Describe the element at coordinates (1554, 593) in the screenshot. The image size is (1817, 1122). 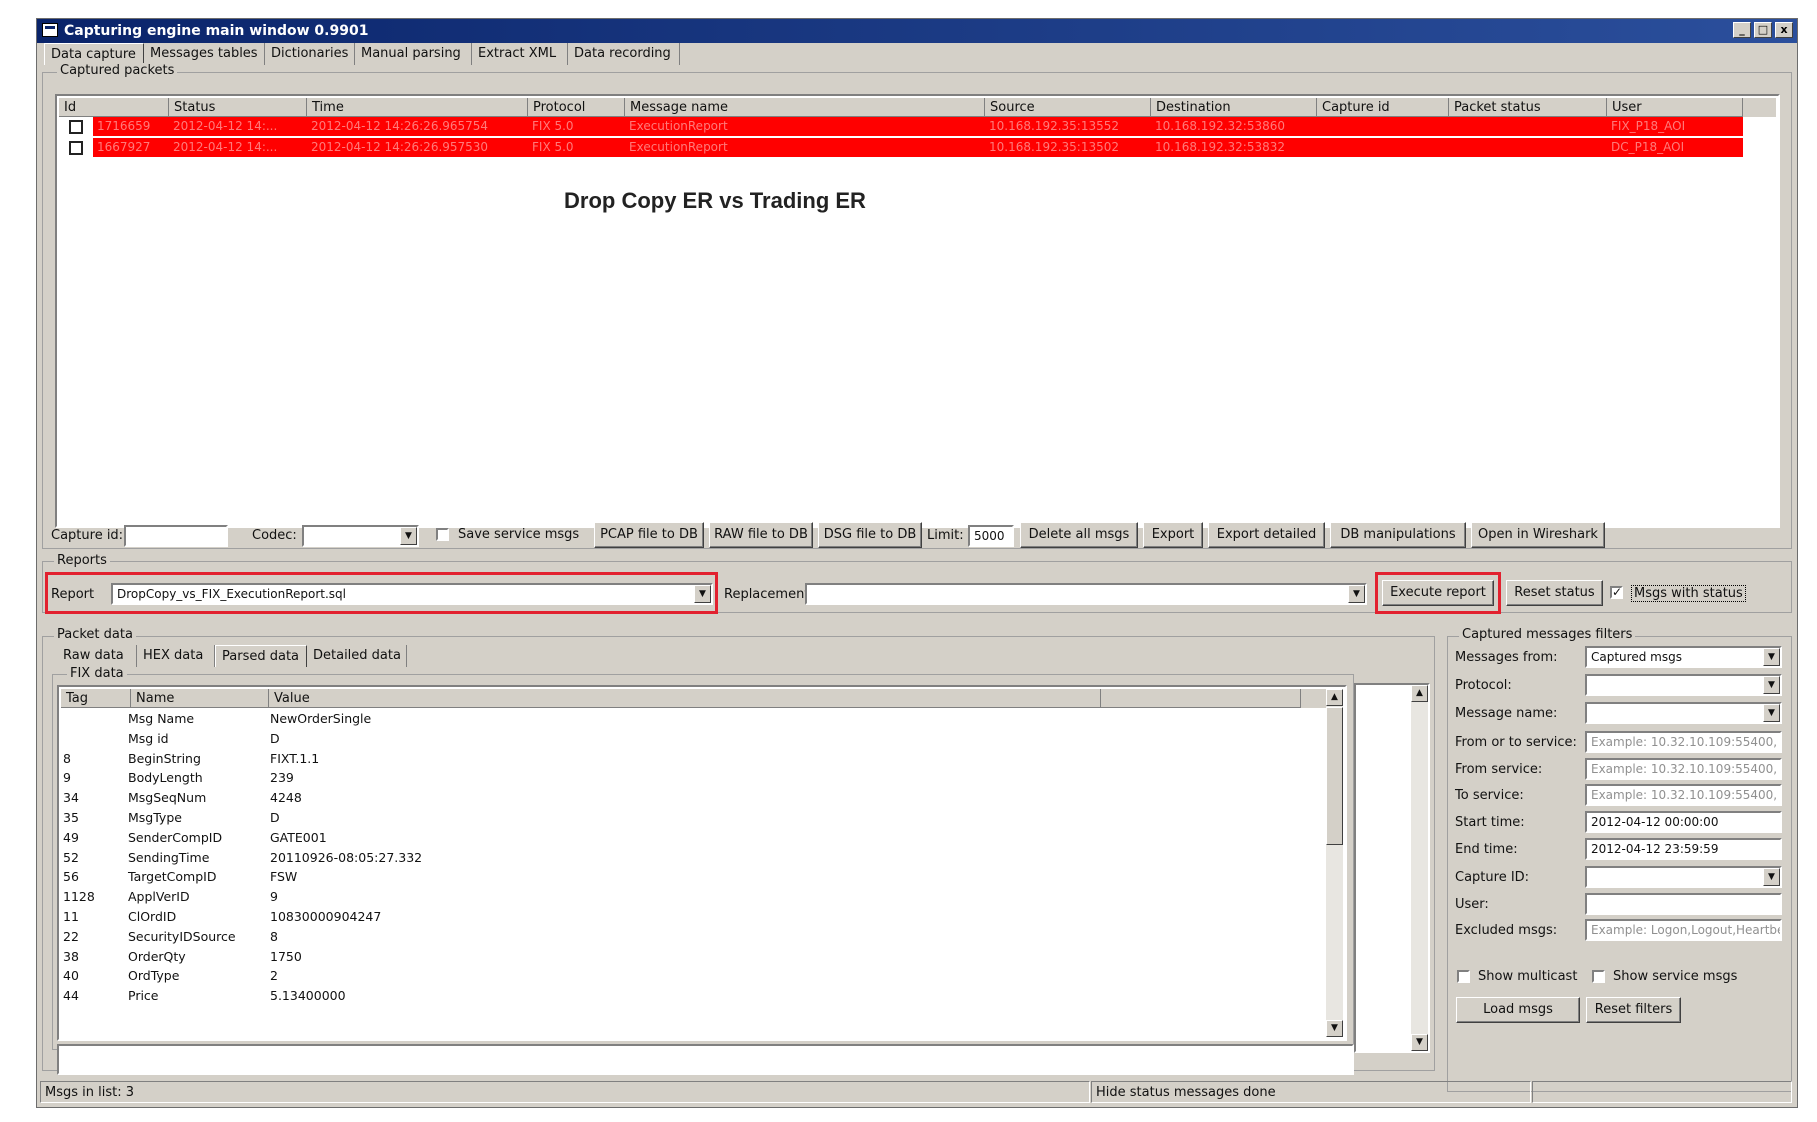
I see `reset-status-button: Reset status` at that location.